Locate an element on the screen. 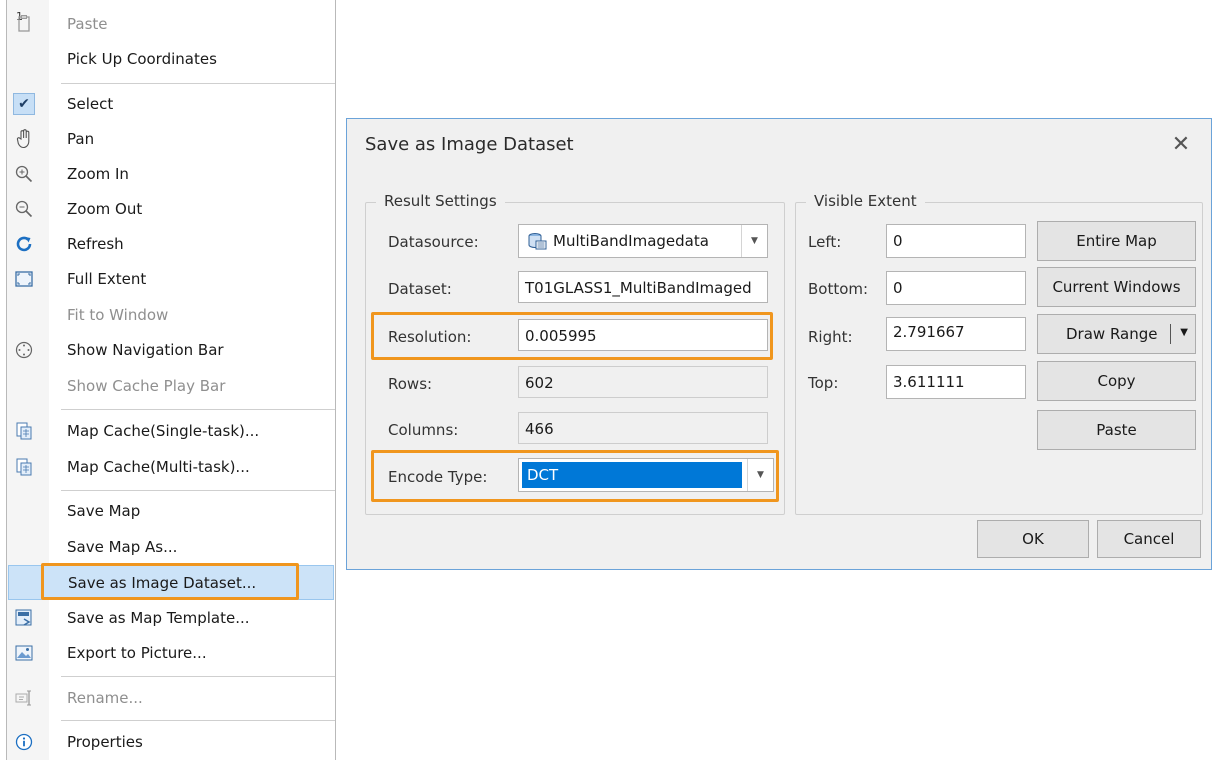  rows-label: Rows: is located at coordinates (410, 384).